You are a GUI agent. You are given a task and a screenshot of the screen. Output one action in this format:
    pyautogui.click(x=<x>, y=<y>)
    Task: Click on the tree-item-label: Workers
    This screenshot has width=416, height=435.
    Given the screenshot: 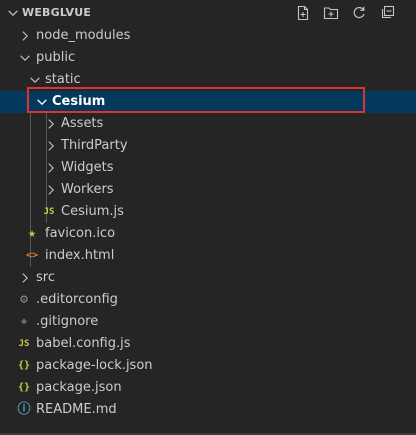 What is the action you would take?
    pyautogui.click(x=87, y=189)
    